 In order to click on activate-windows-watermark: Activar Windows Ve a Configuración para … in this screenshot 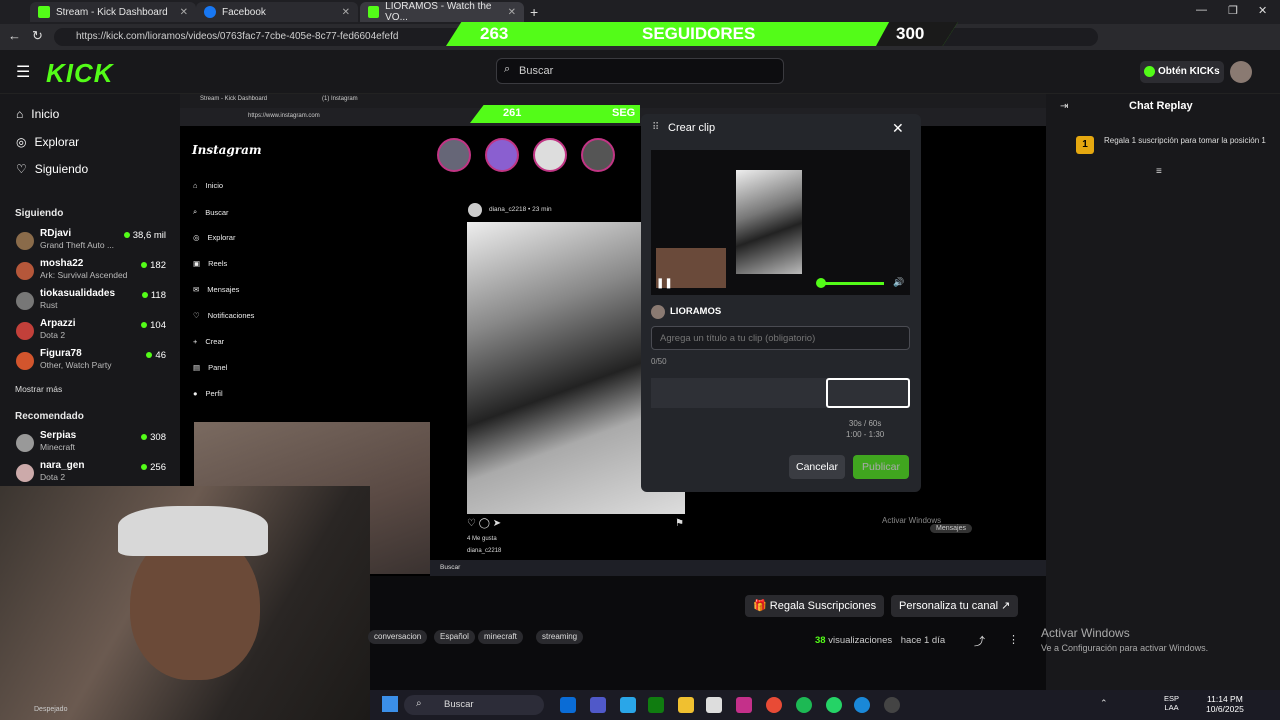, I will do `click(1124, 641)`.